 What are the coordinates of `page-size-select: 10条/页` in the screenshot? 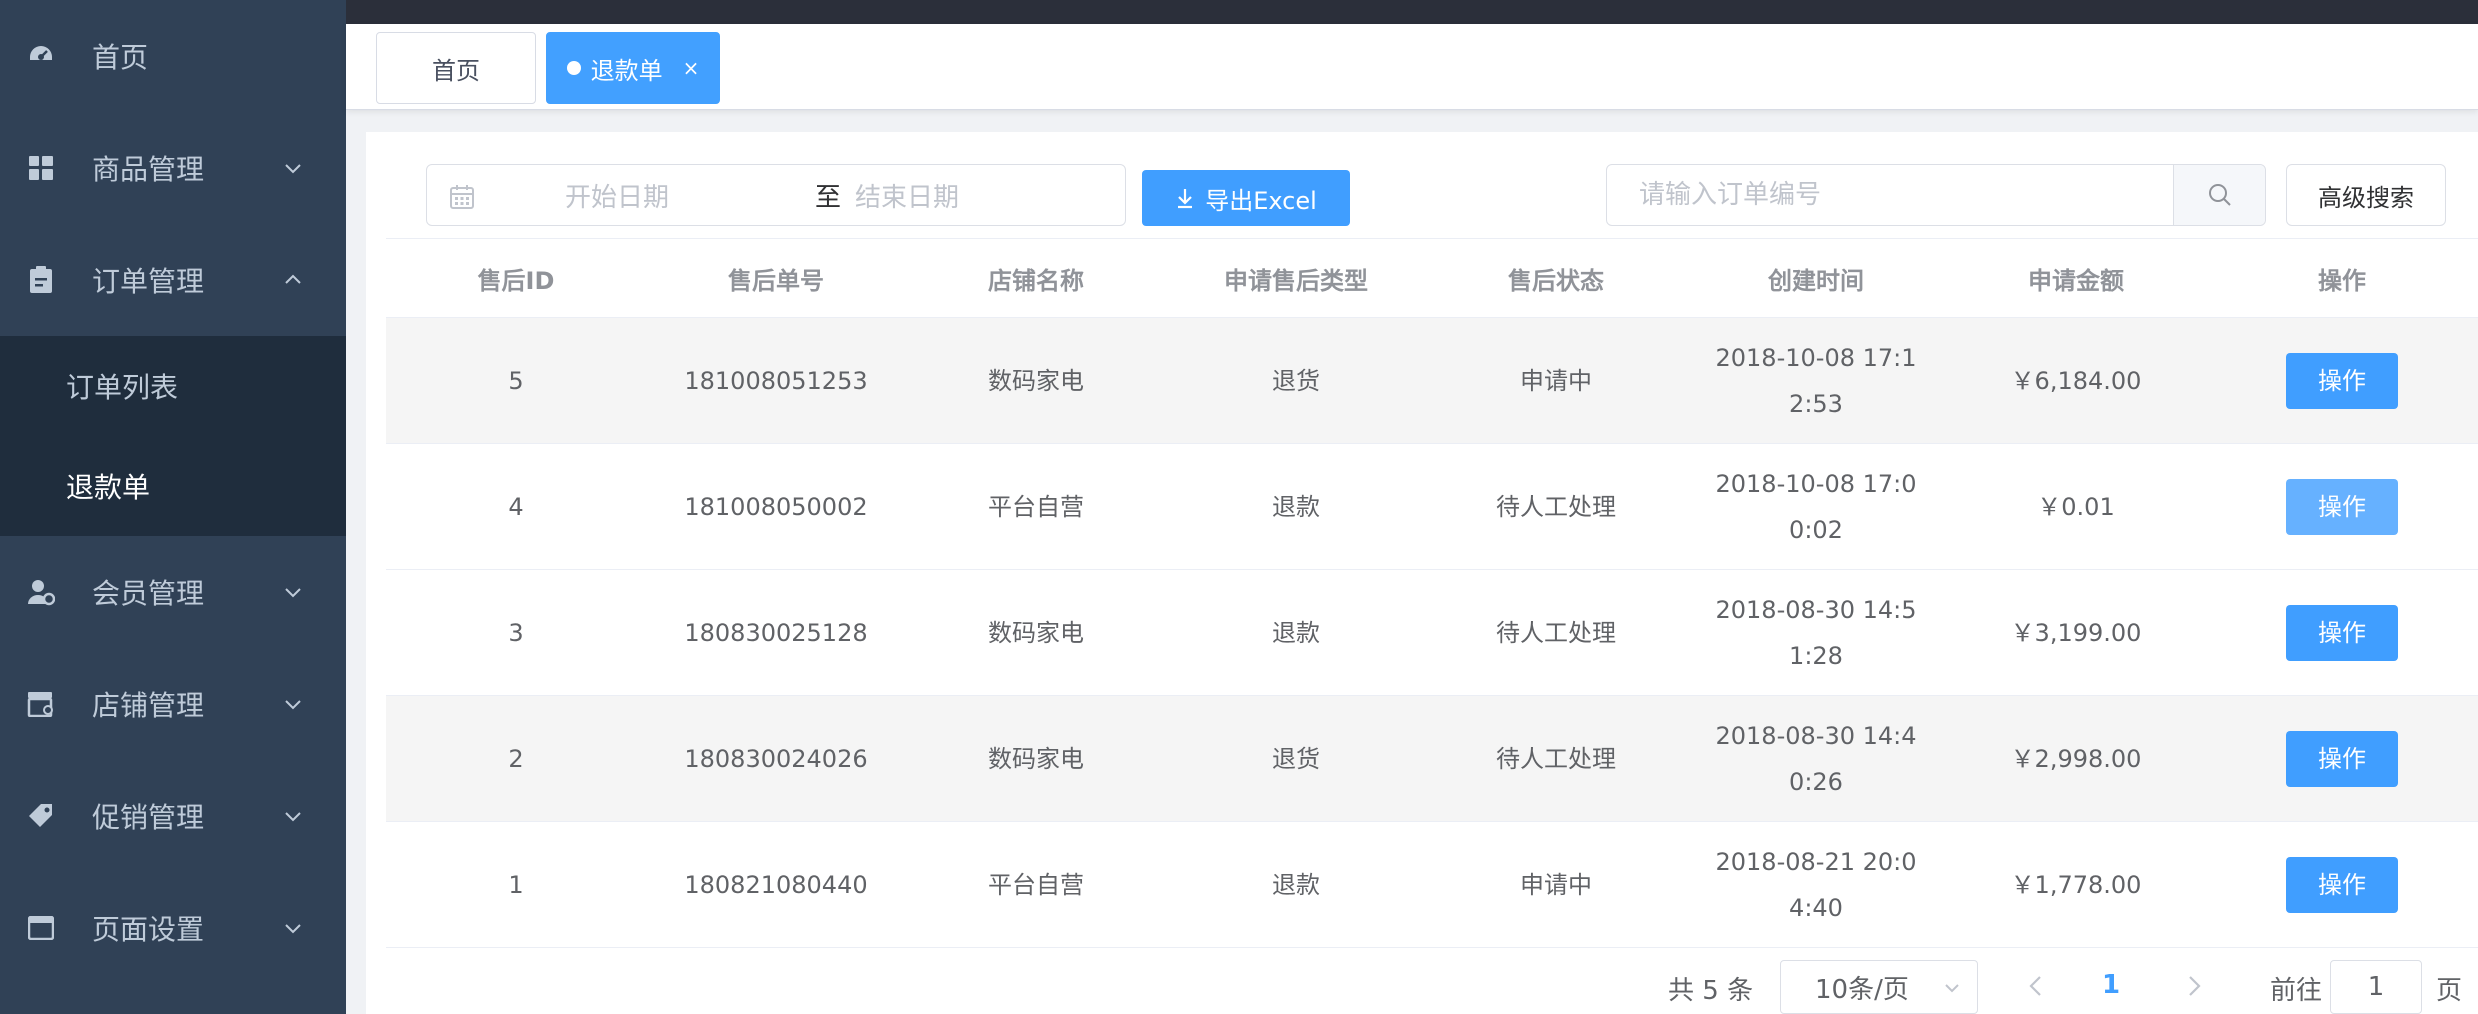 It's located at (1879, 987).